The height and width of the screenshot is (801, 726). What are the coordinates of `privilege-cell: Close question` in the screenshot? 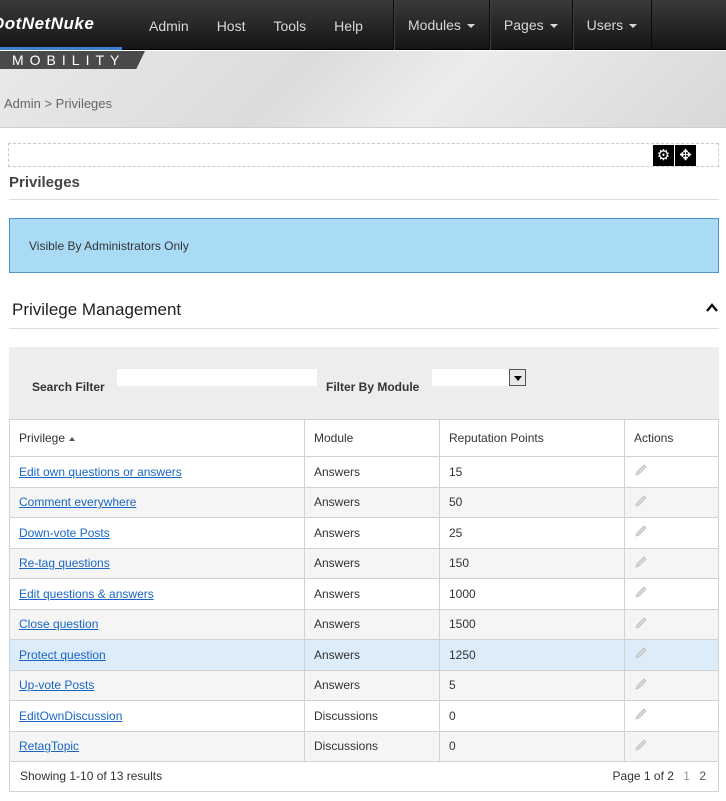 It's located at (157, 624).